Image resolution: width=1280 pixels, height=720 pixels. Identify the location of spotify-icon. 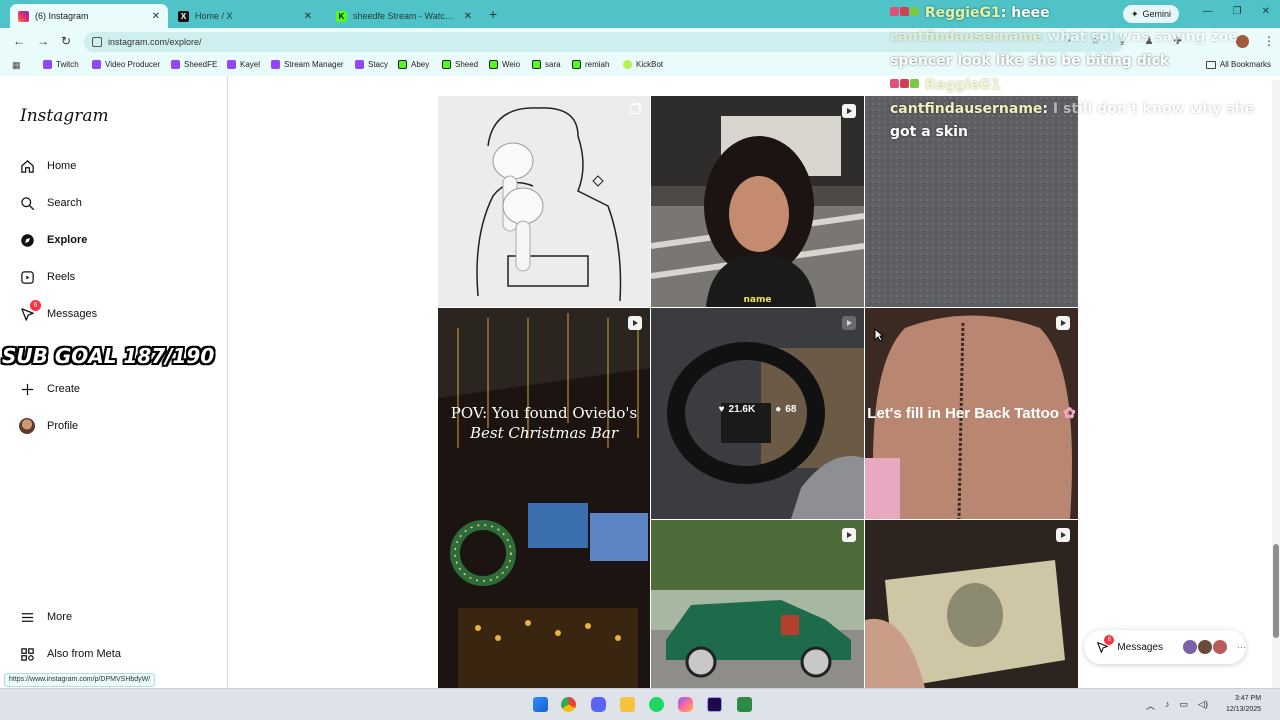
(656, 704).